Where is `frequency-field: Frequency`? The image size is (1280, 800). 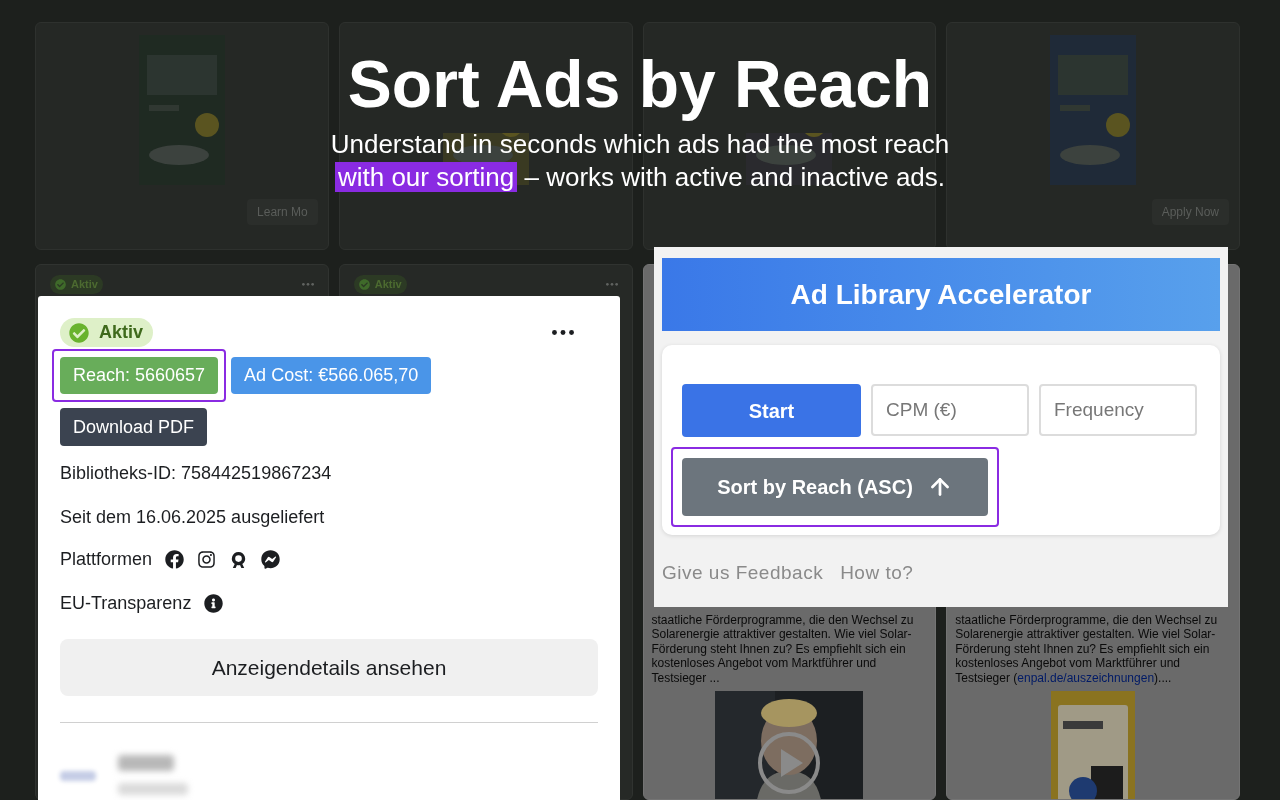 frequency-field: Frequency is located at coordinates (1118, 410).